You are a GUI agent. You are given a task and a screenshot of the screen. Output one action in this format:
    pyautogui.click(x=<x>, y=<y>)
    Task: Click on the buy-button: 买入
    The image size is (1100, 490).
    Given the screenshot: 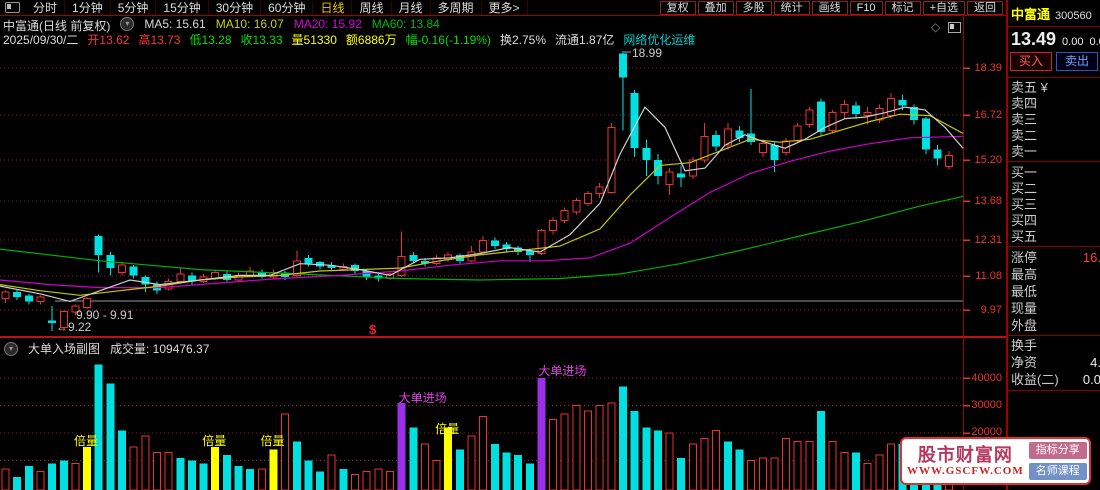 What is the action you would take?
    pyautogui.click(x=1031, y=61)
    